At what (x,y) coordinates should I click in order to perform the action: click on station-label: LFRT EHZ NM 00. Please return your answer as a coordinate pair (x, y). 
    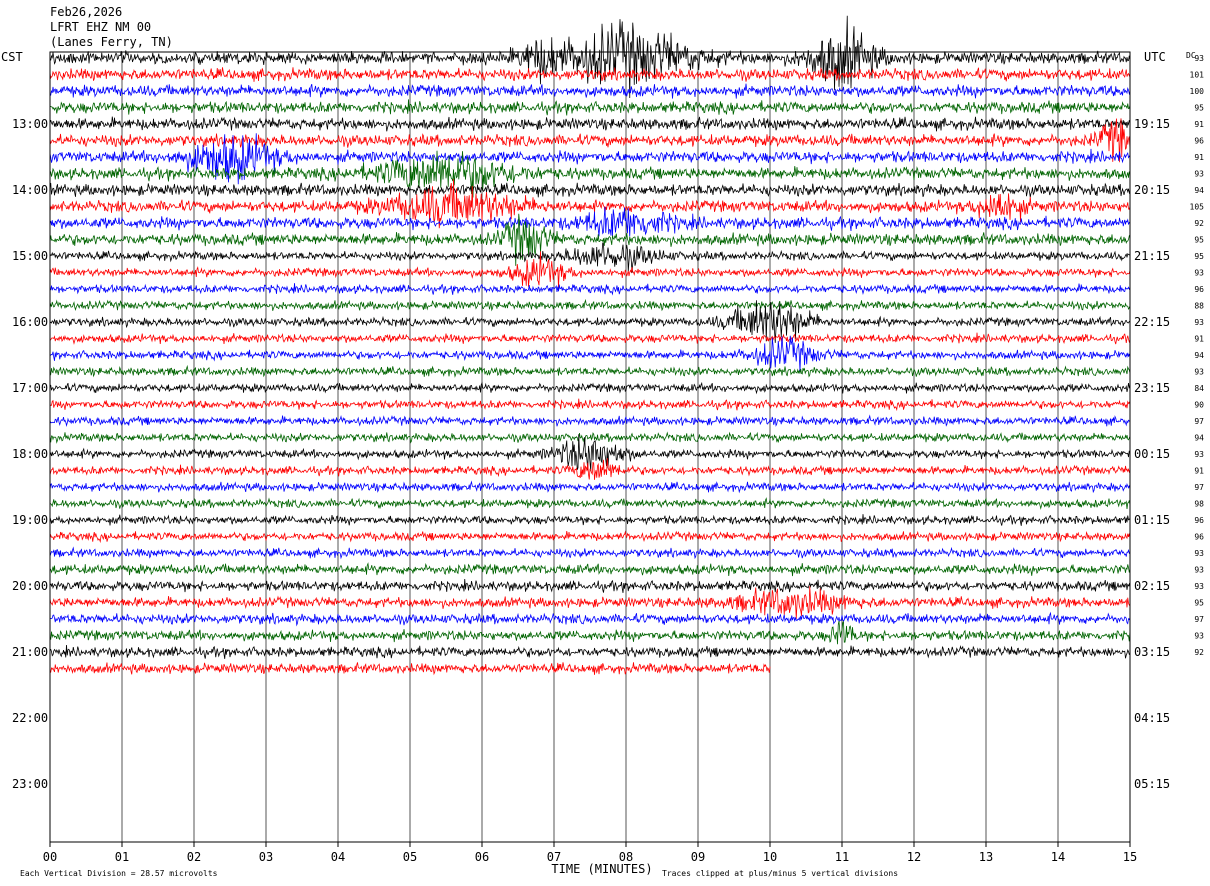
    Looking at the image, I should click on (100, 27).